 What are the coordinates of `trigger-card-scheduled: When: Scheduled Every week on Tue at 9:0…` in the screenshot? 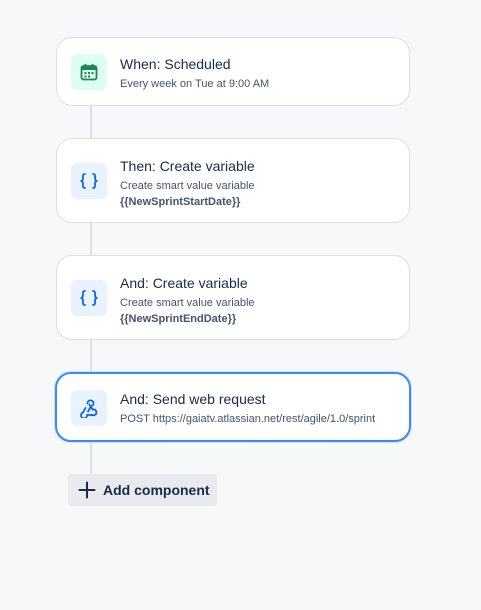 It's located at (233, 71).